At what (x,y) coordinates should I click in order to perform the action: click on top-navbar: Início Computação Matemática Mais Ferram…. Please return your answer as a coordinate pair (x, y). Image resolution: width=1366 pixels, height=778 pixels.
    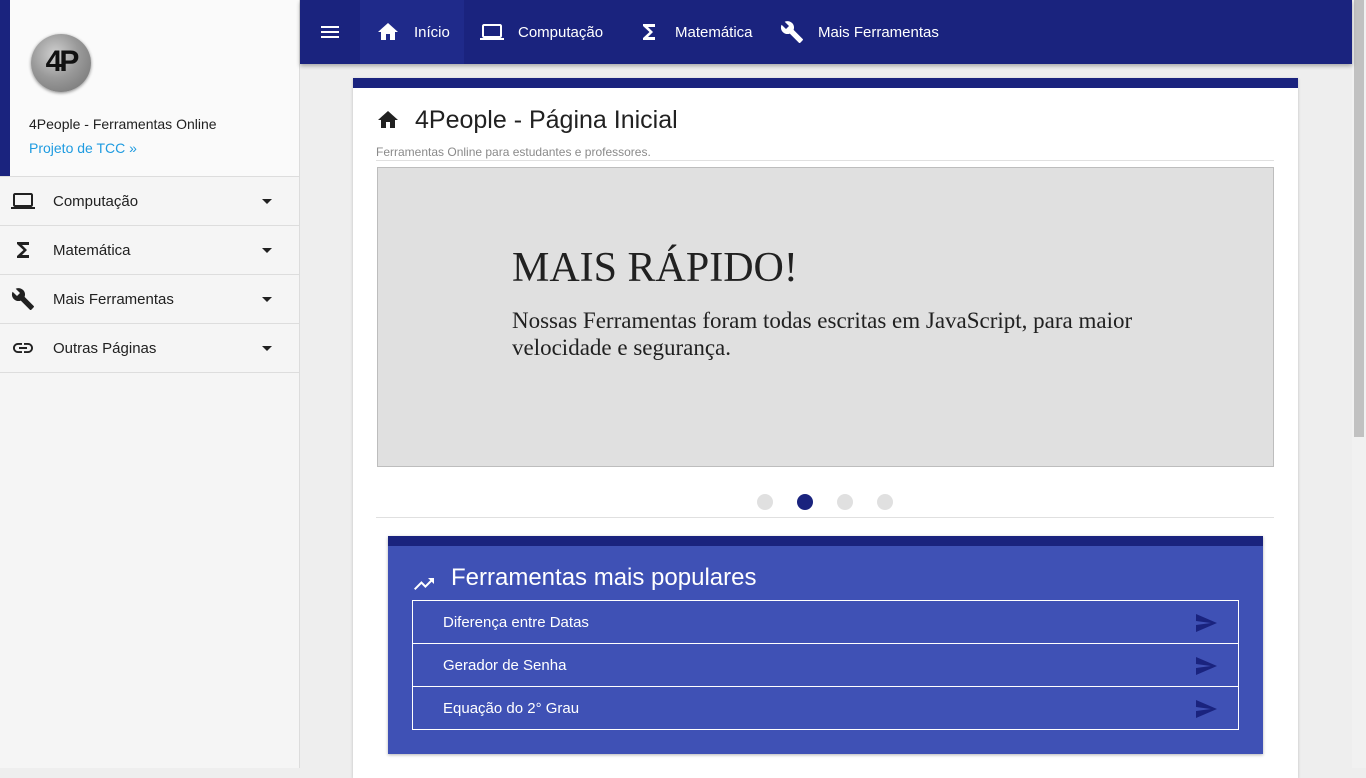
    Looking at the image, I should click on (826, 32).